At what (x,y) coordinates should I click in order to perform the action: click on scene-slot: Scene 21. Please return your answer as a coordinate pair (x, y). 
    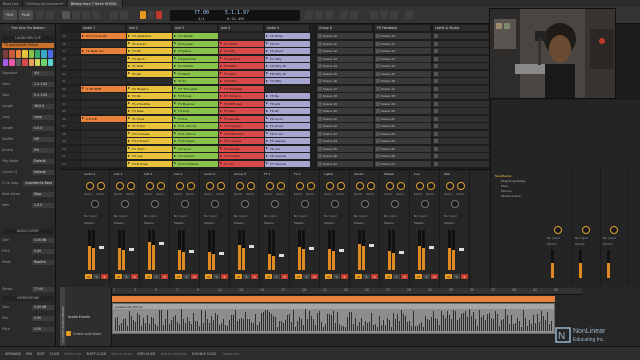
    Looking at the image, I should click on (345, 118).